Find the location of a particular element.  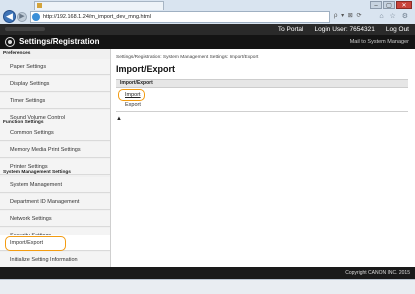

top-links: To Portal Login User: 7654321 Log Out is located at coordinates (343, 29).